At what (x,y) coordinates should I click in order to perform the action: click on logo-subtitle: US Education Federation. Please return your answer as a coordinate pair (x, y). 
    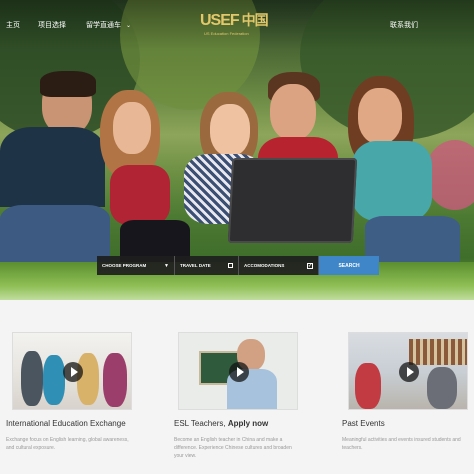
    Looking at the image, I should click on (226, 33).